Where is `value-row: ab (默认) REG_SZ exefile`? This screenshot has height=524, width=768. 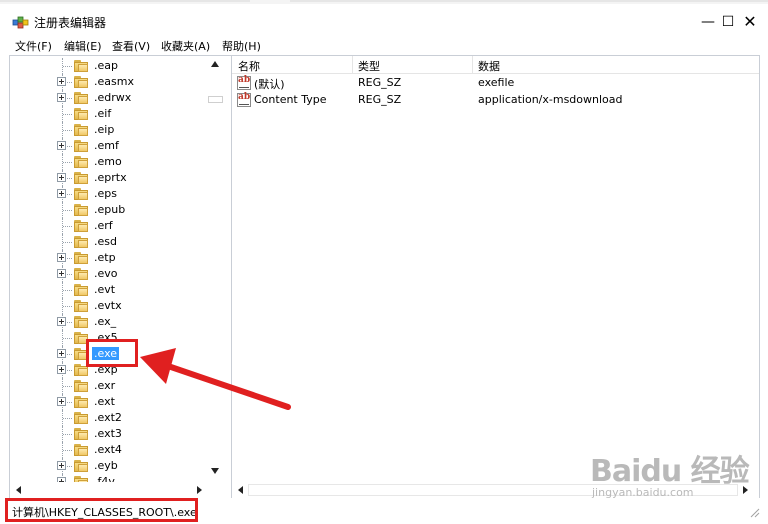 value-row: ab (默认) REG_SZ exefile is located at coordinates (495, 83).